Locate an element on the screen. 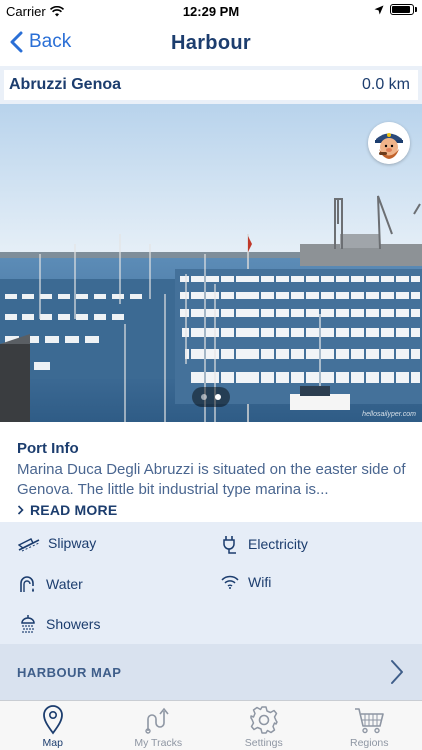 This screenshot has height=750, width=422. amenity-wifi: Wifi is located at coordinates (245, 582).